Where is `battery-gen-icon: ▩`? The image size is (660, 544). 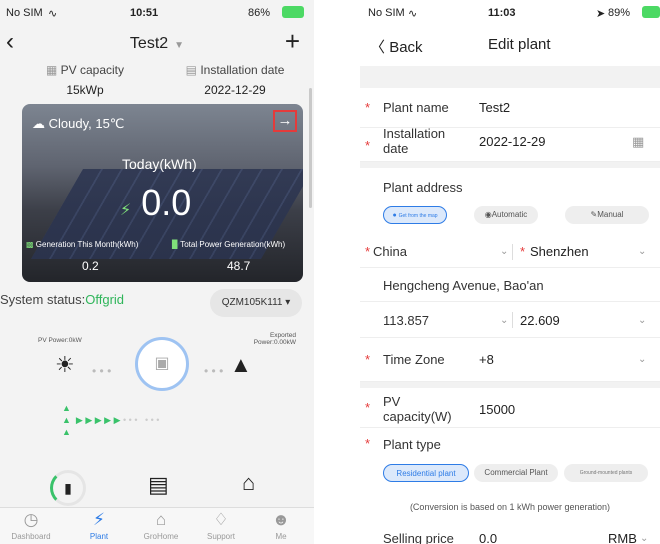
battery-gen-icon: ▩ is located at coordinates (30, 244).